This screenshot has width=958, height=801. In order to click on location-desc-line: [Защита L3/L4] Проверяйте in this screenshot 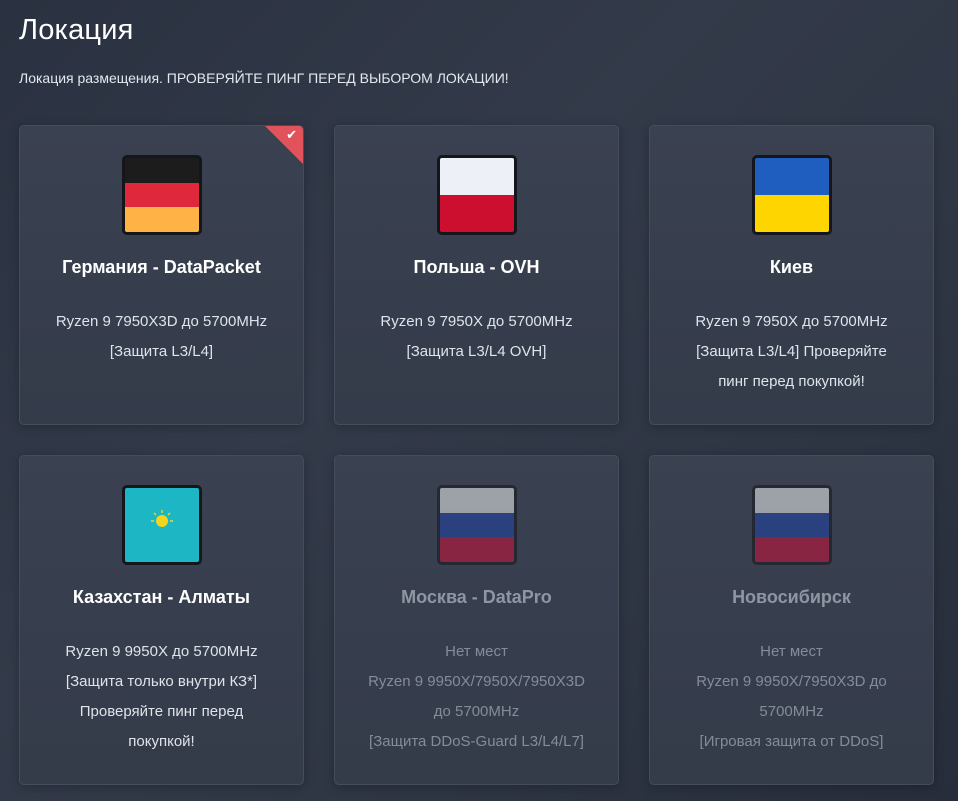, I will do `click(791, 351)`.